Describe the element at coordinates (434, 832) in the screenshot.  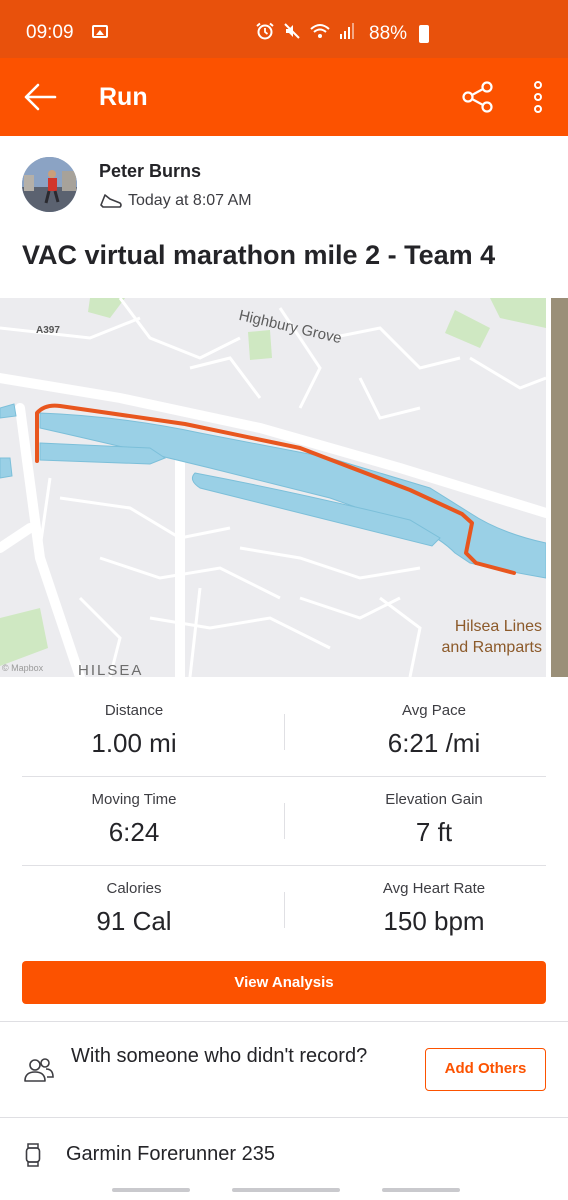
I see `stat-value-elevation-gain: 7 ft` at that location.